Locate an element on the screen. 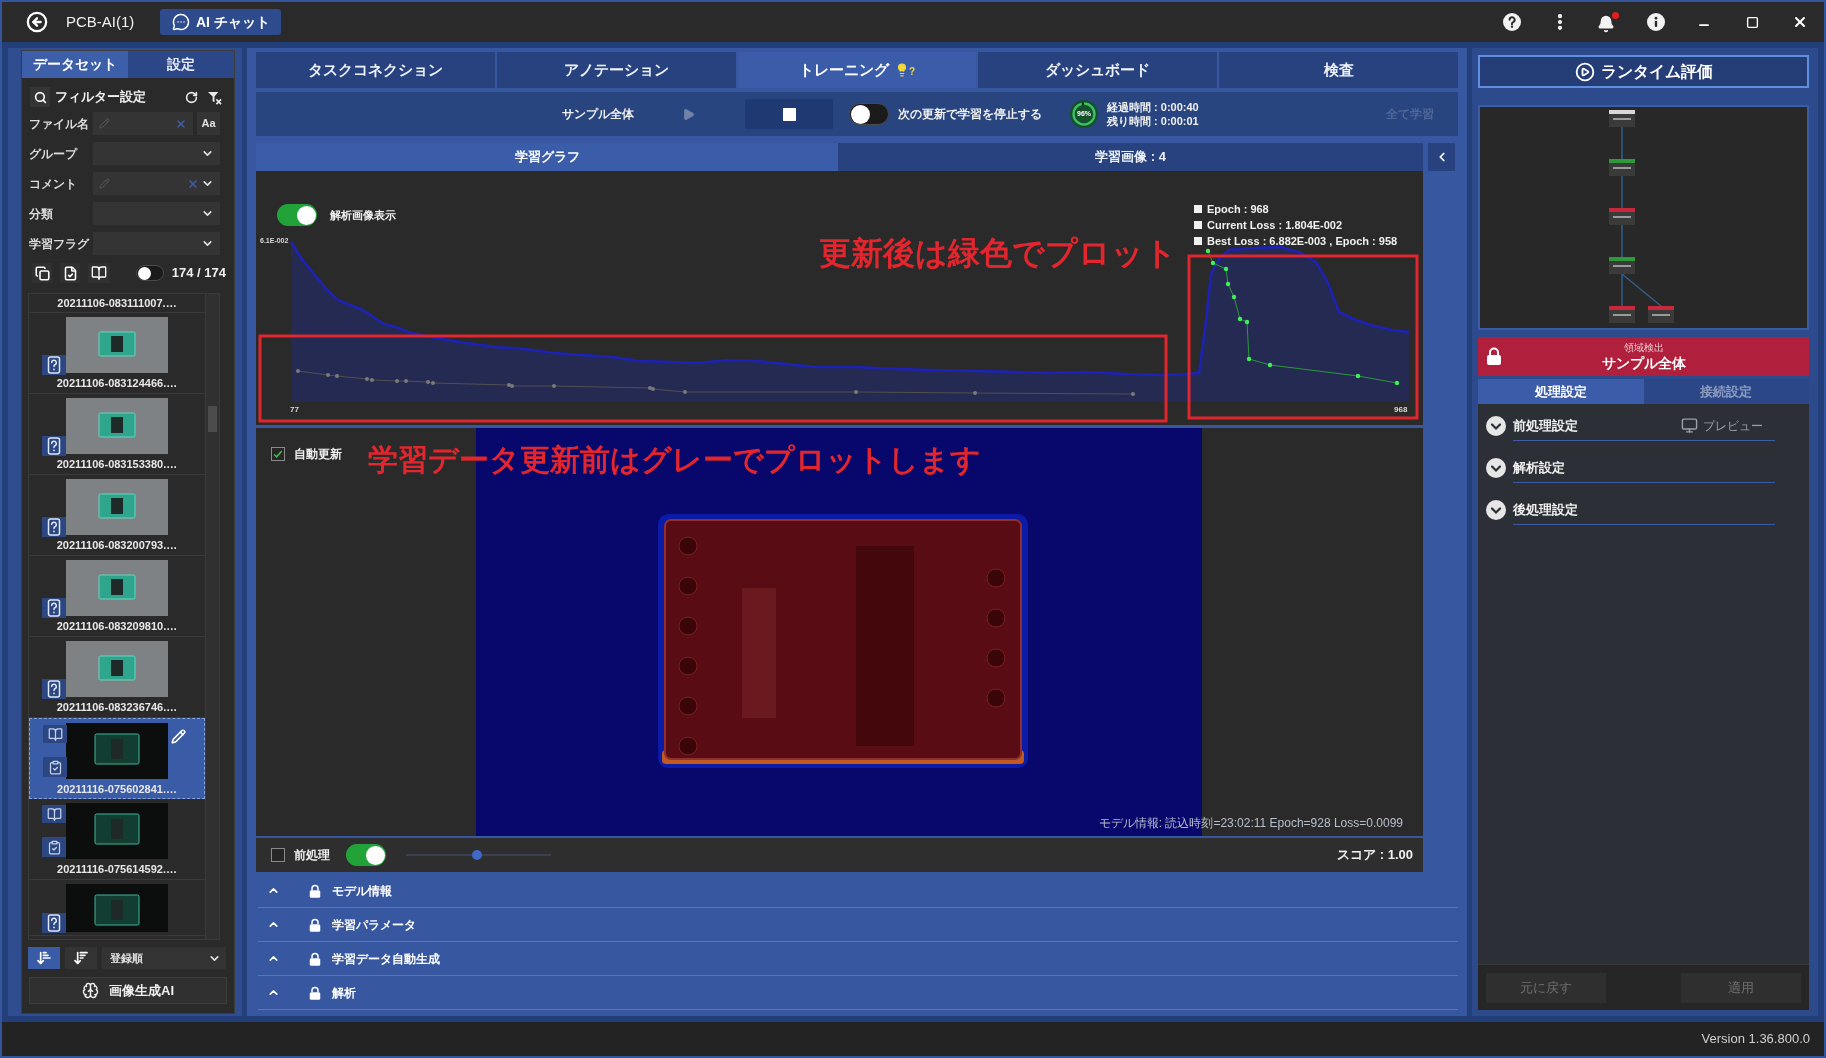 The width and height of the screenshot is (1826, 1058). preview-button: プレビュー is located at coordinates (1722, 425).